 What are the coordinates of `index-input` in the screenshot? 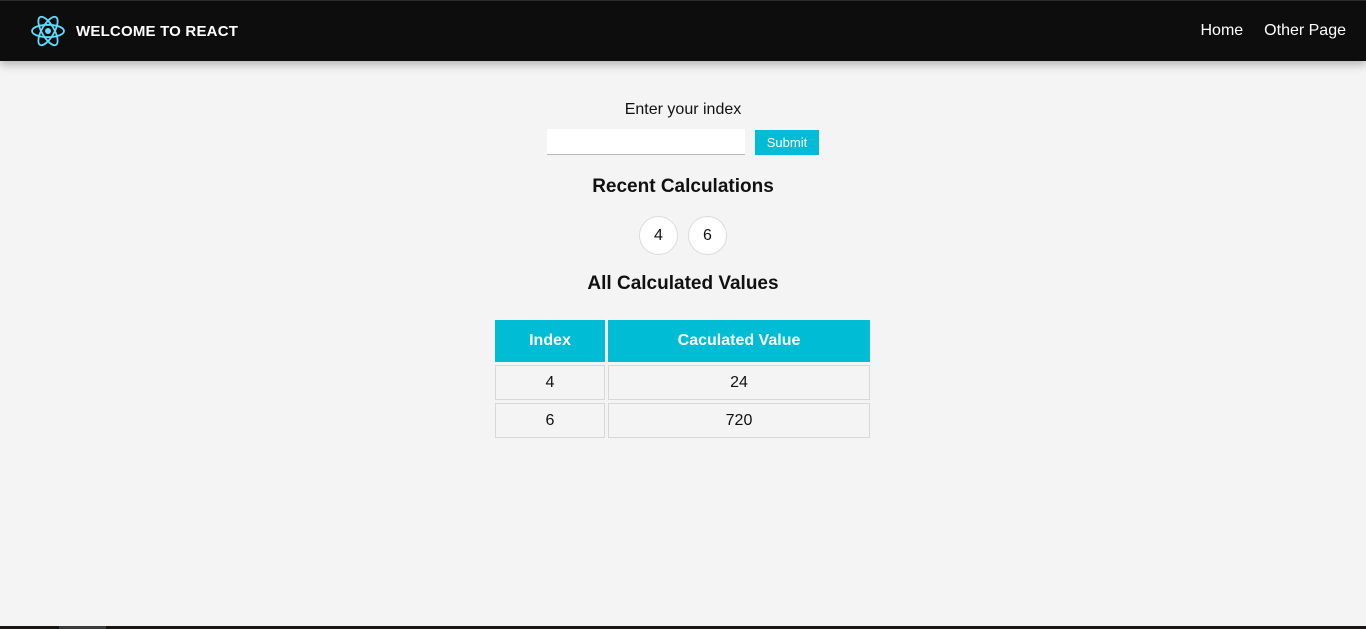 It's located at (646, 142).